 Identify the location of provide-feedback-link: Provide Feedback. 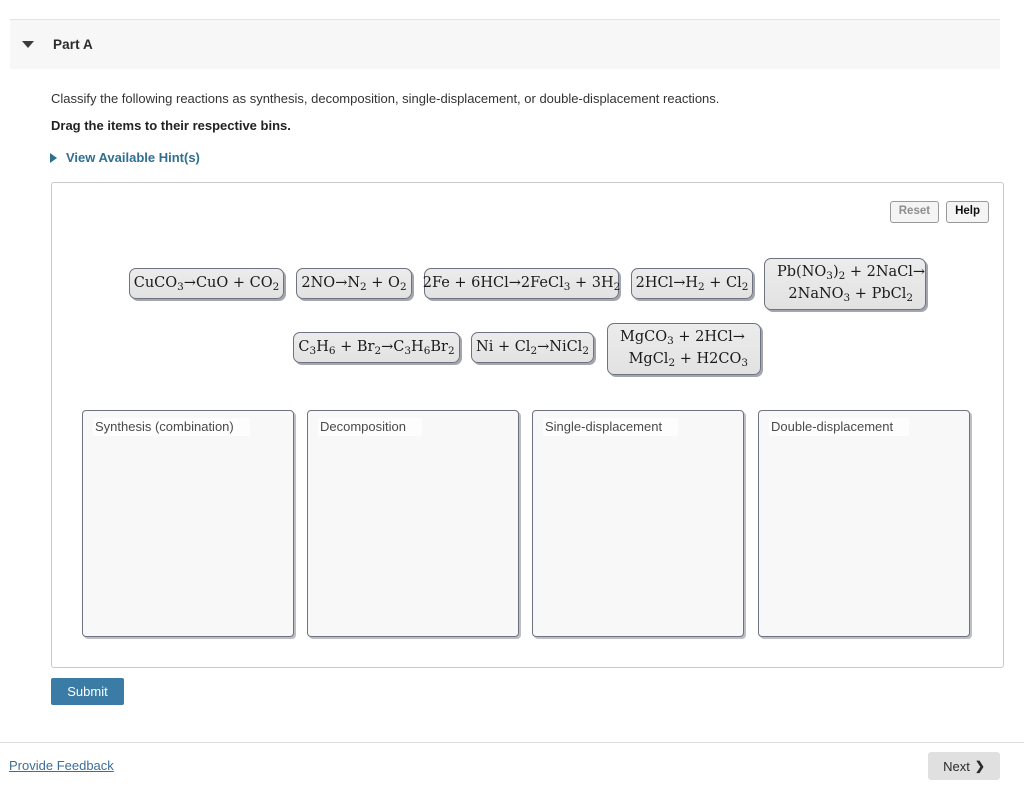
(61, 765).